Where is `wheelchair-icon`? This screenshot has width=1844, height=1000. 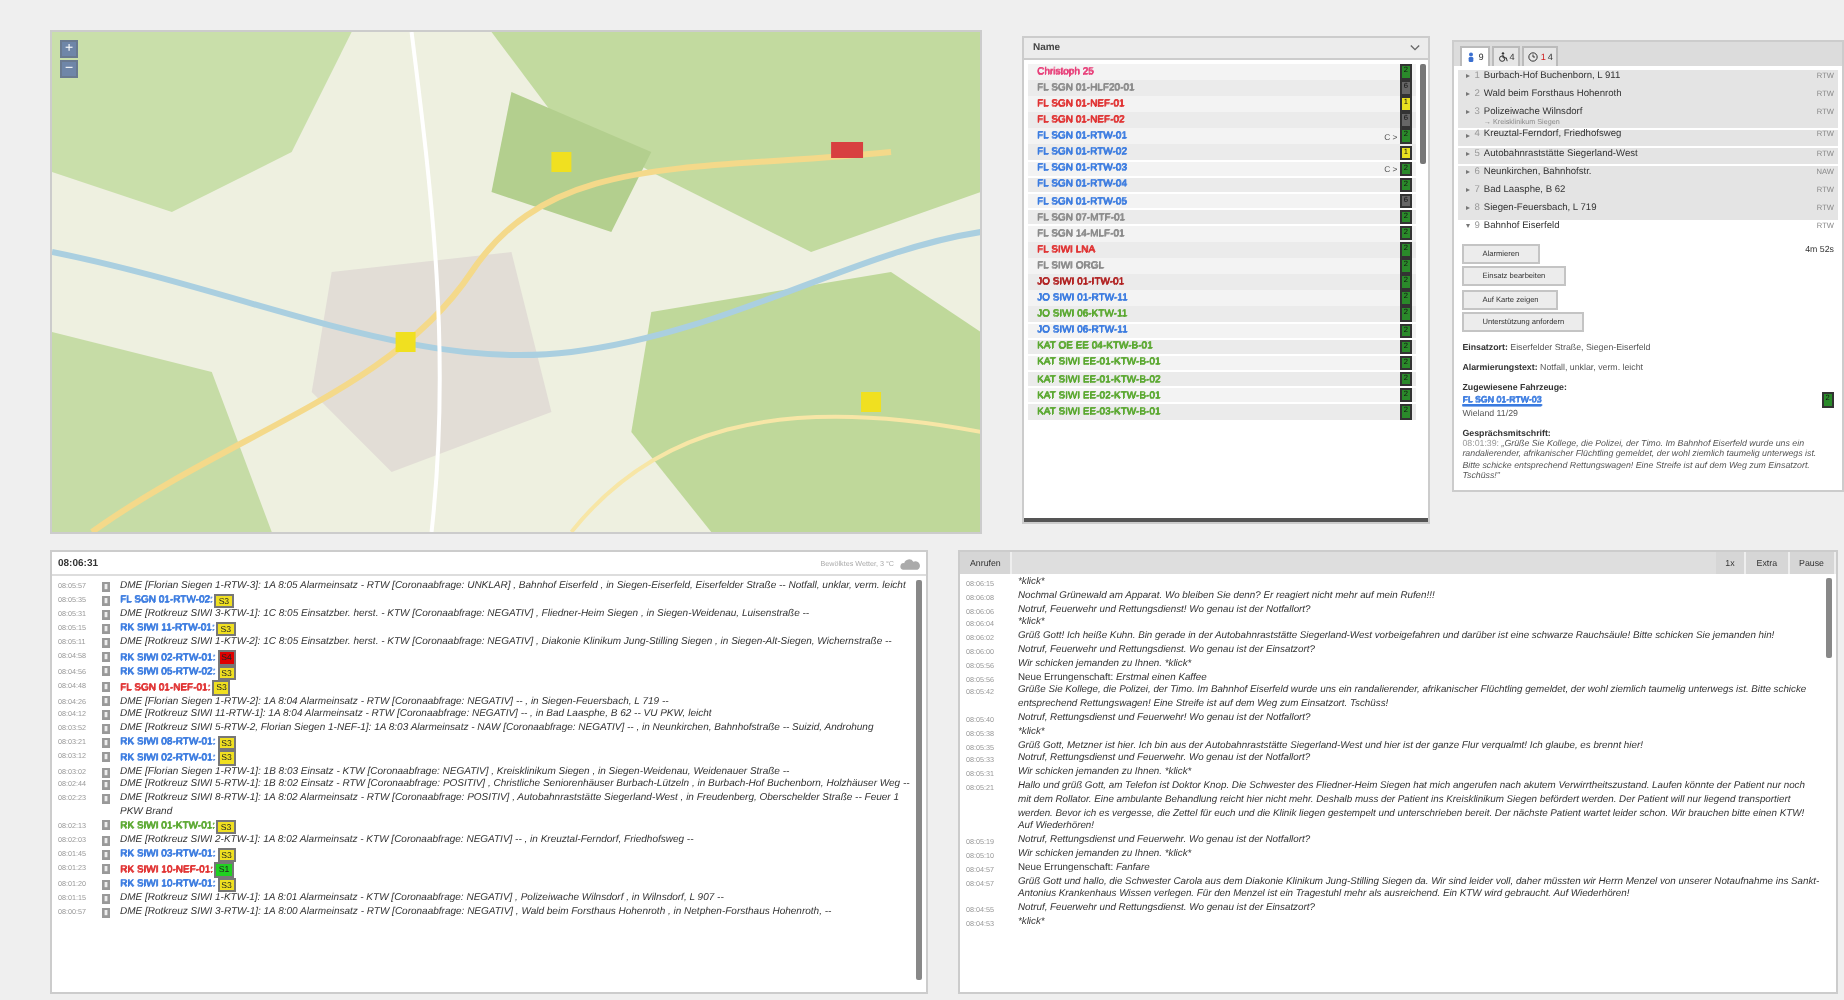 wheelchair-icon is located at coordinates (1502, 57).